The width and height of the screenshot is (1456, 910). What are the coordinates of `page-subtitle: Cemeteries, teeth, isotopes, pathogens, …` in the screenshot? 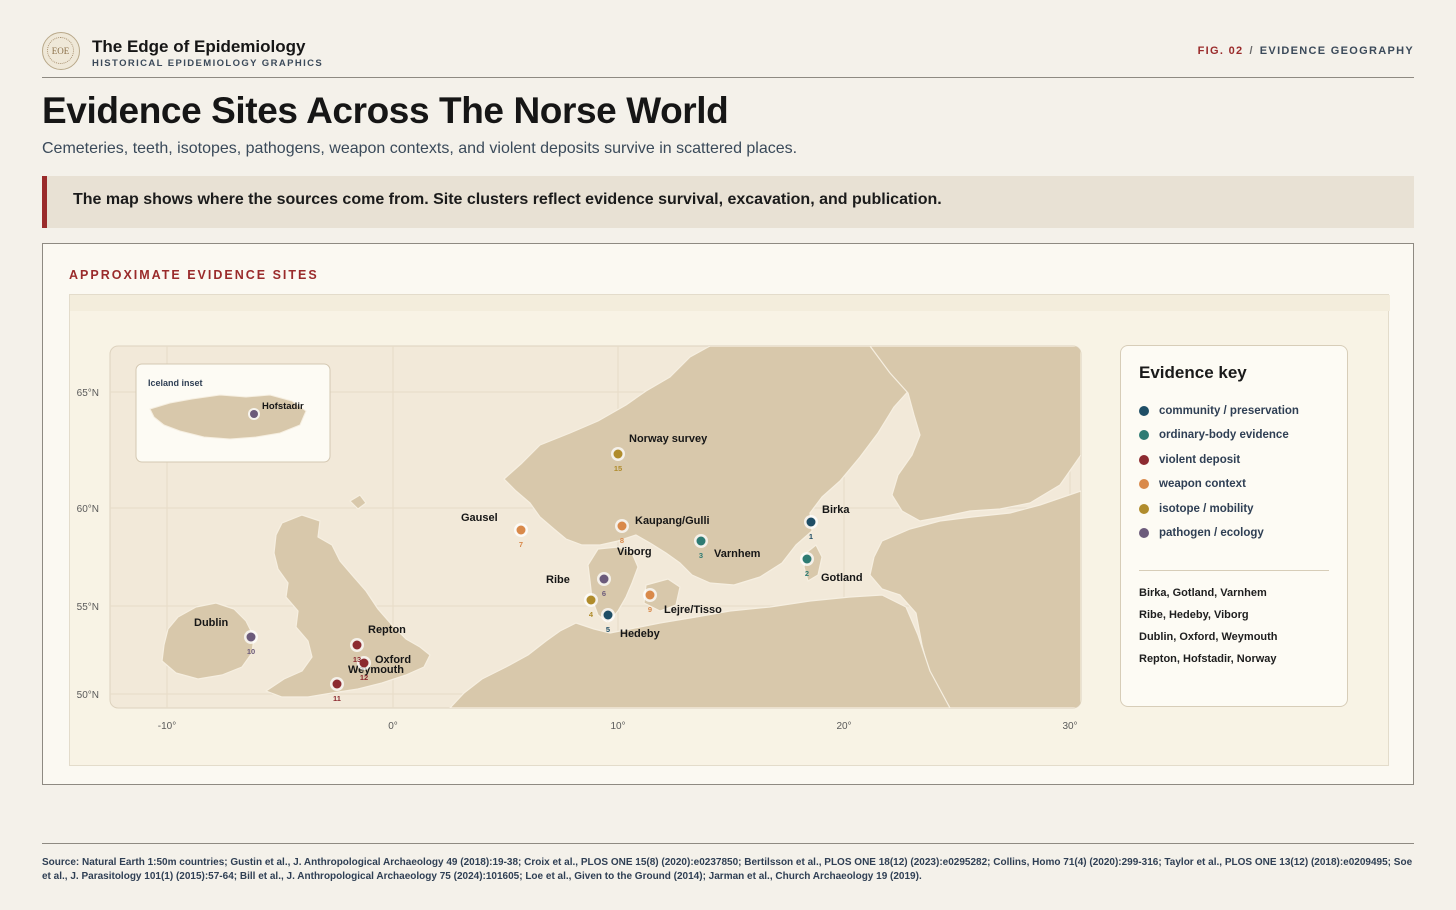 It's located at (420, 148).